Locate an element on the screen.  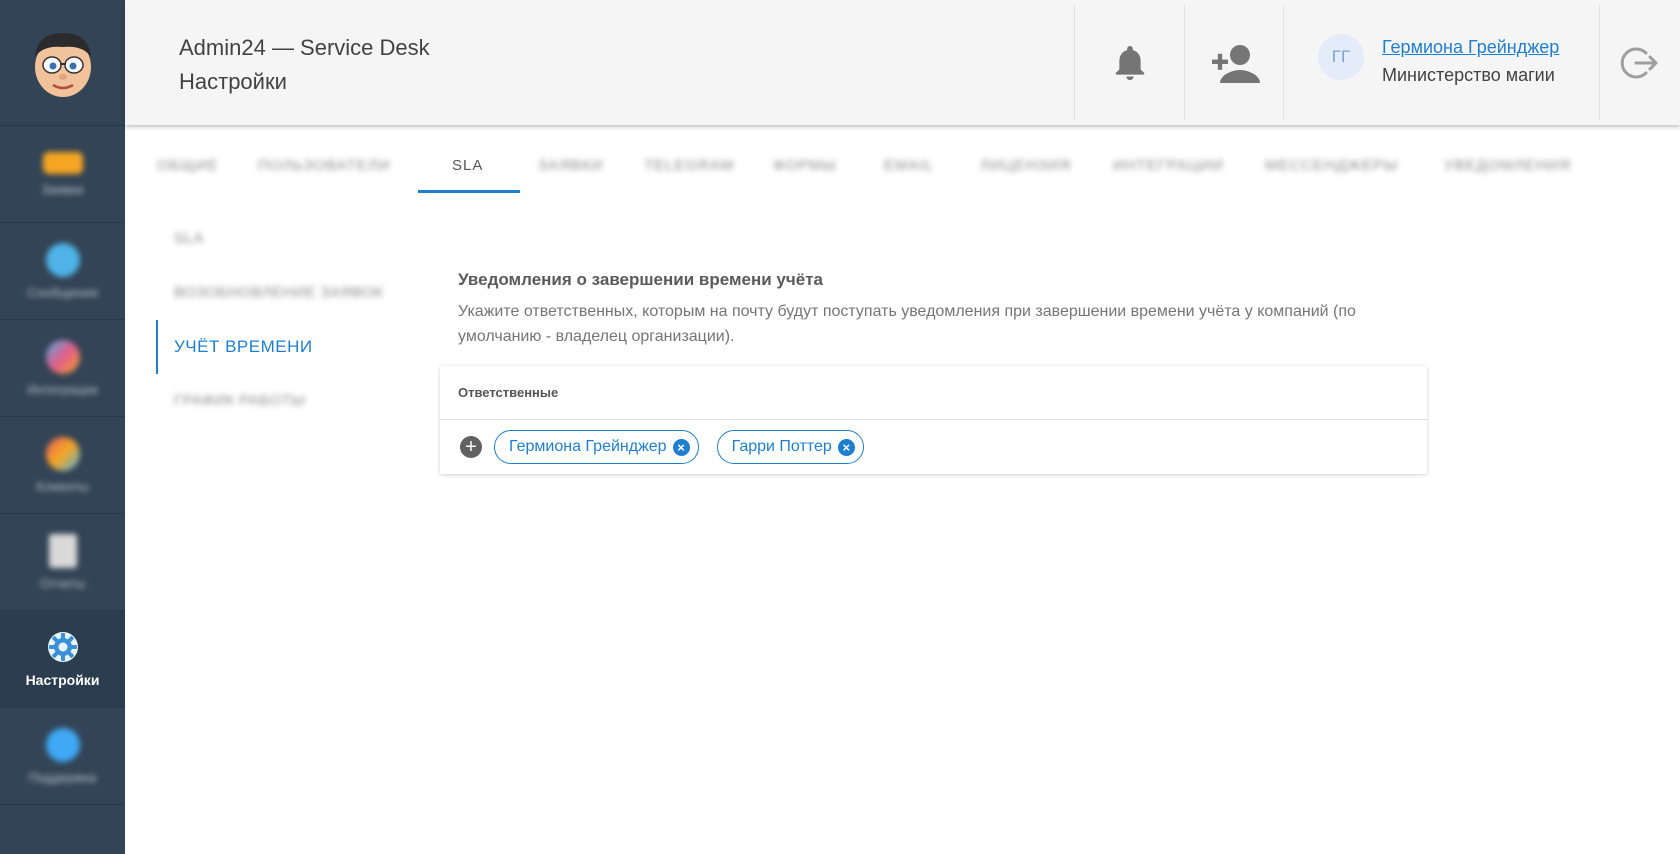
sidebar-item-label: Заявки is located at coordinates (62, 189).